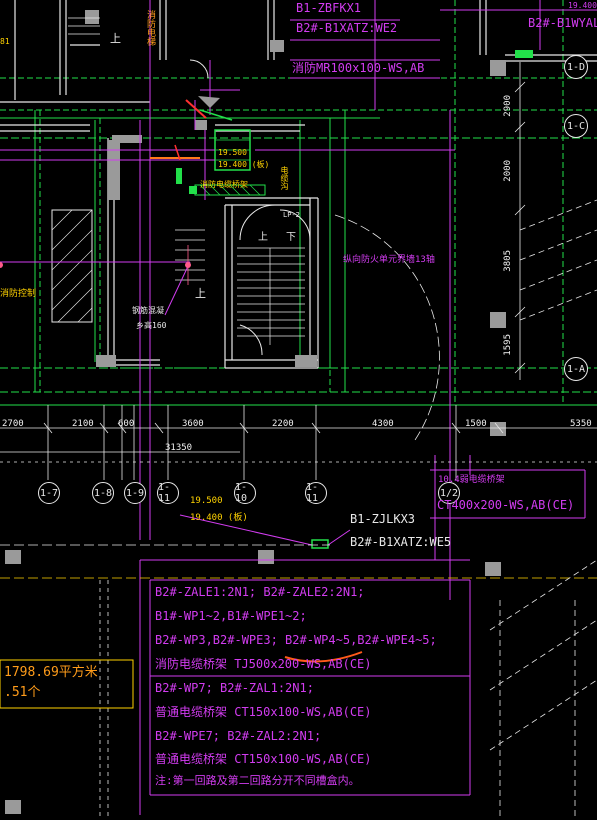  I want to click on mid-elevation-1: 19.500, so click(206, 501).